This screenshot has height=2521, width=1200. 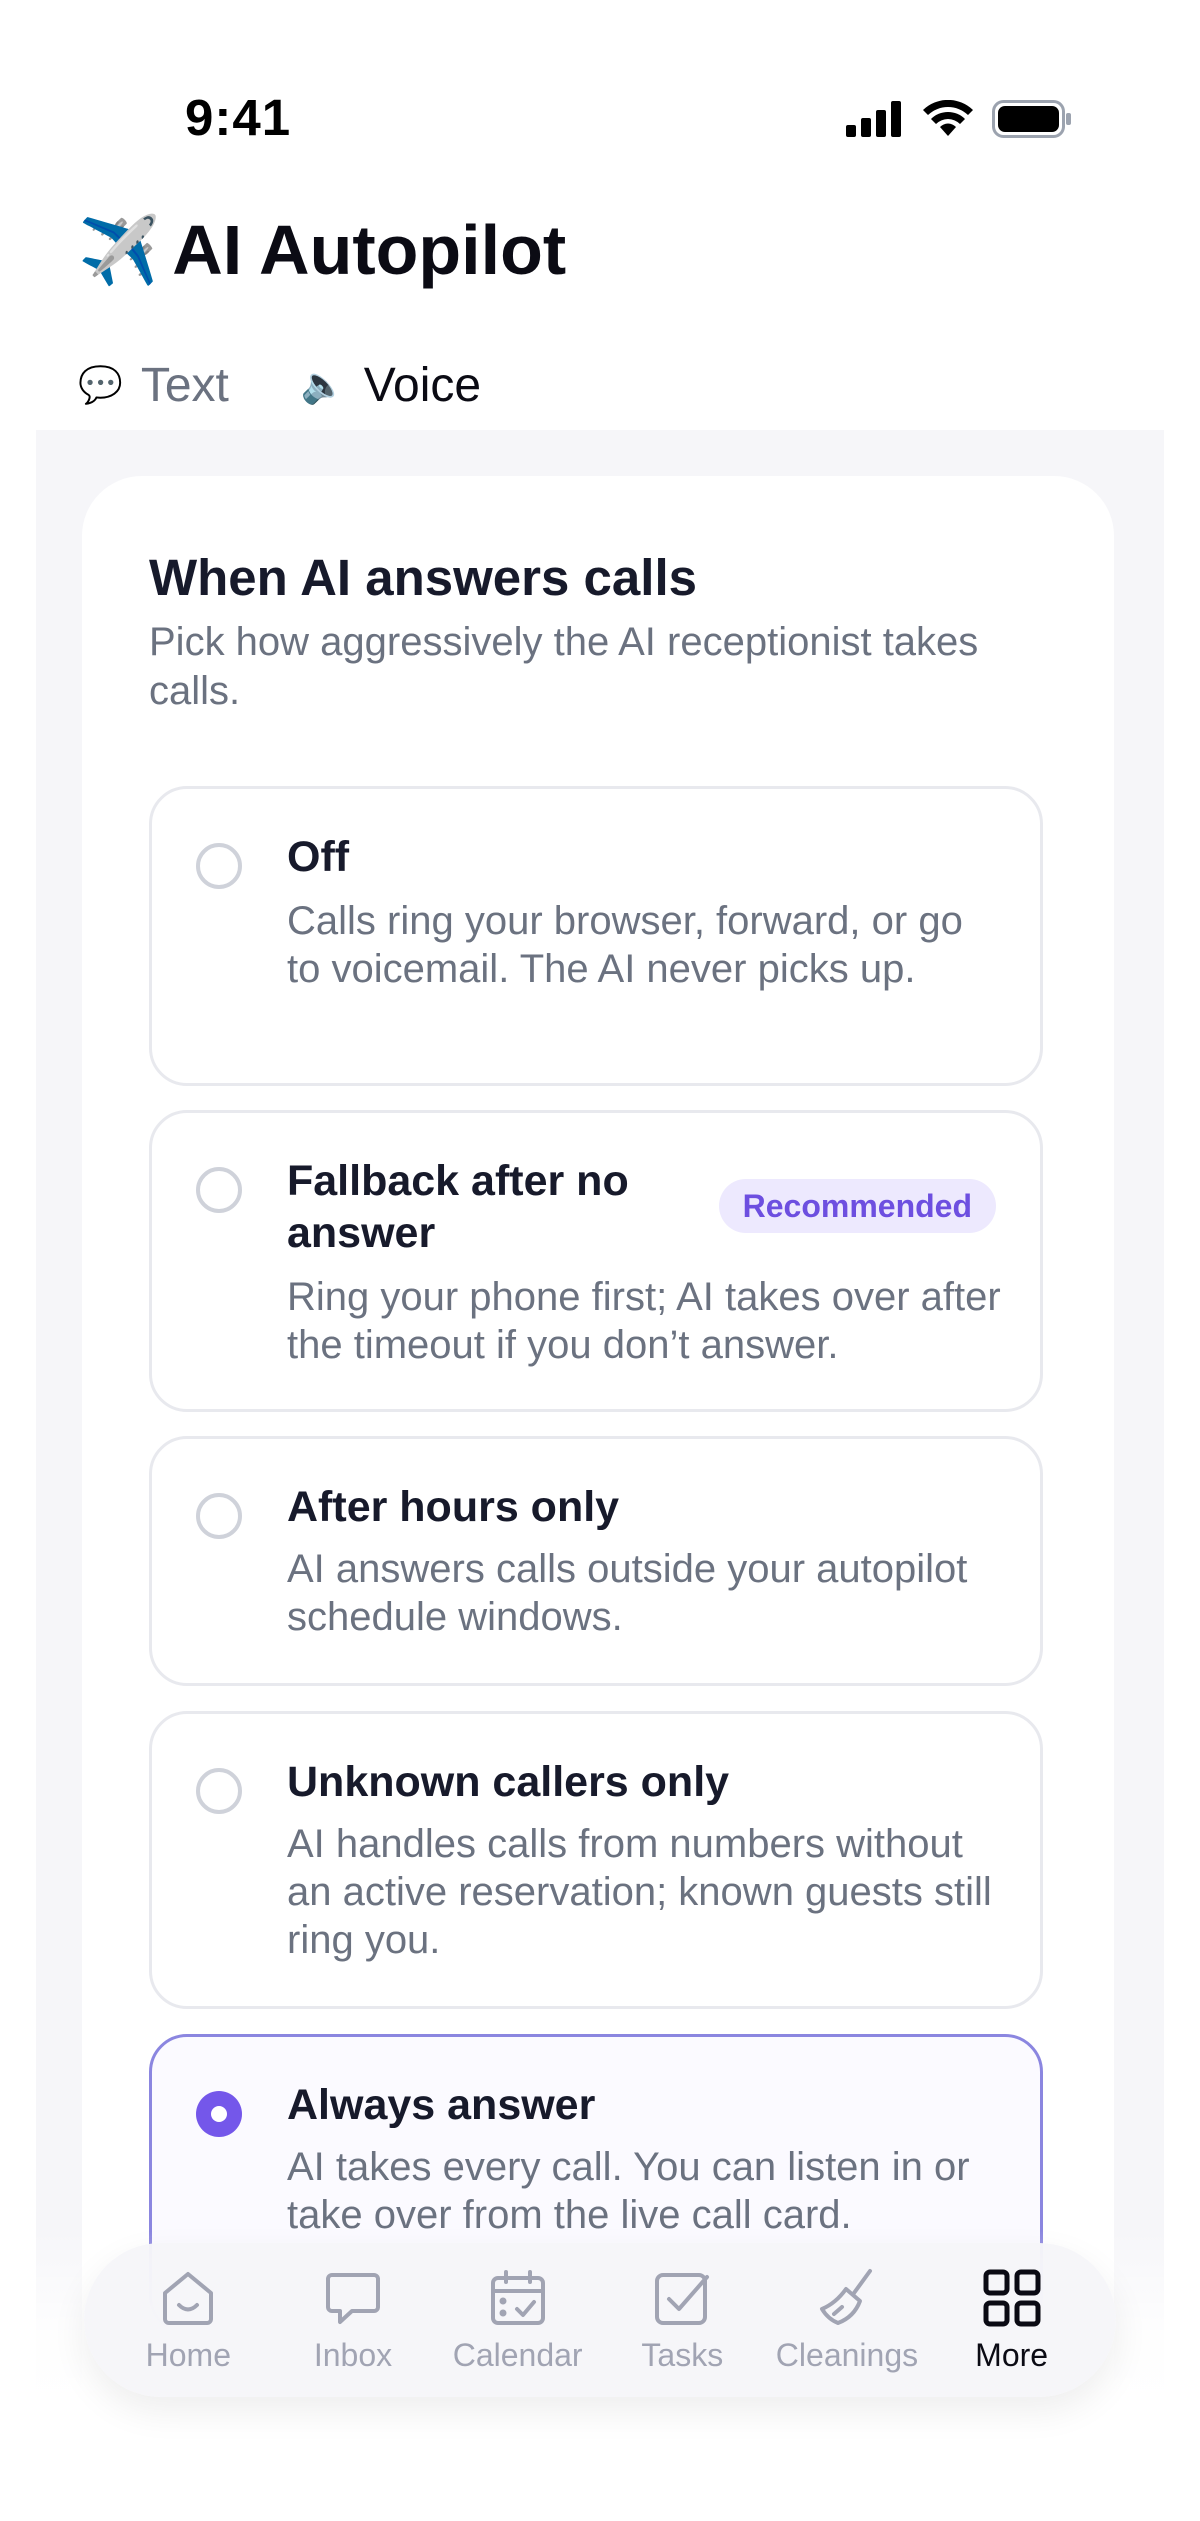 I want to click on page-title: ✈️ AI Autopilot, so click(x=322, y=250).